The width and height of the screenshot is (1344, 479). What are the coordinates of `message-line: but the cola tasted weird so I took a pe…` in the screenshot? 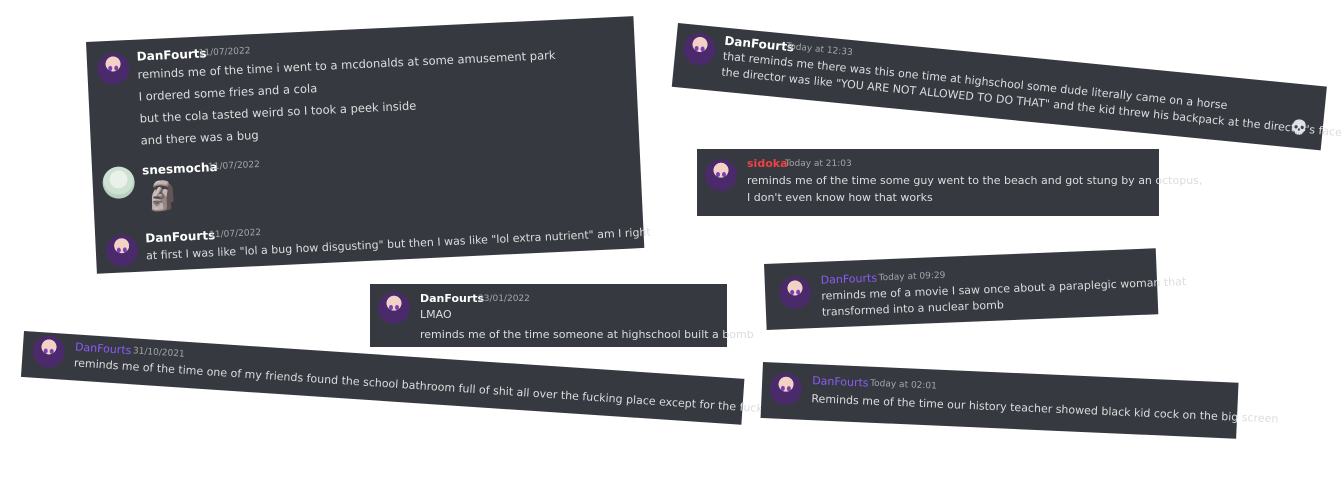 It's located at (278, 112).